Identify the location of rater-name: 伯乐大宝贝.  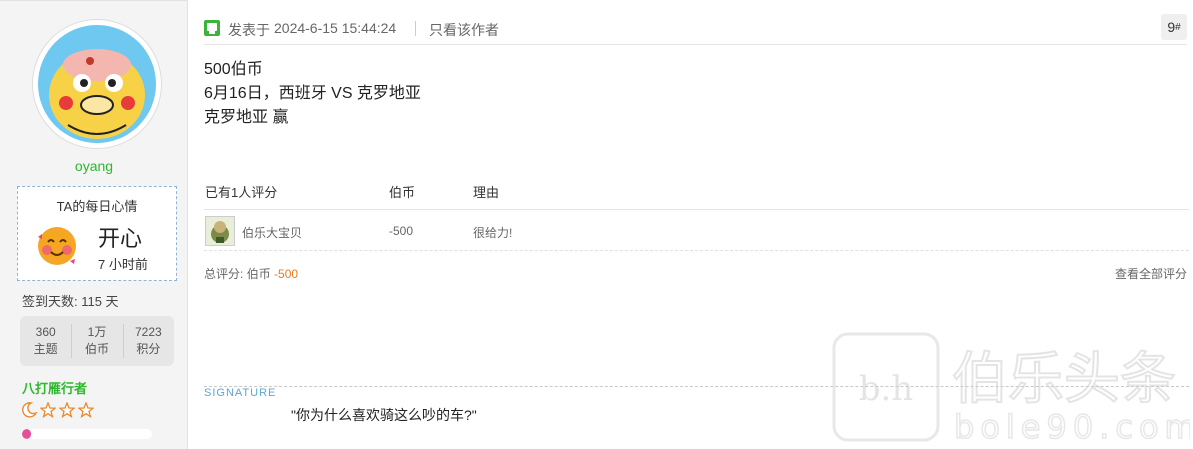
(272, 232).